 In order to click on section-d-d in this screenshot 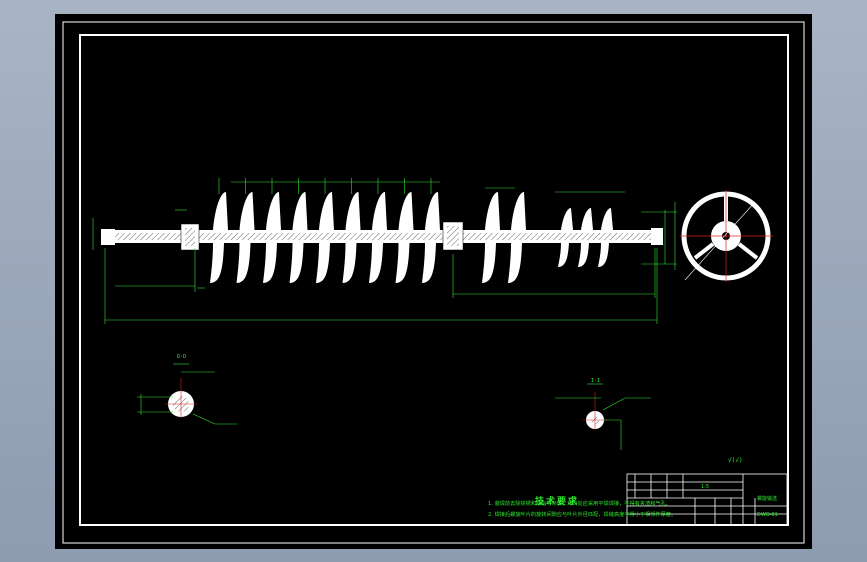, I will do `click(187, 394)`.